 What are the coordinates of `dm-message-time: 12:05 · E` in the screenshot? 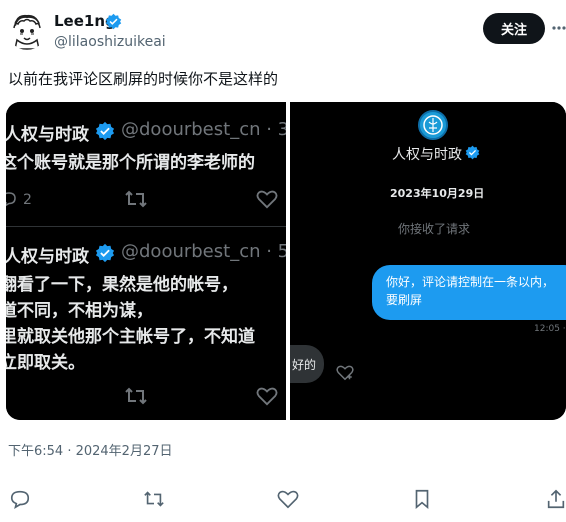 It's located at (550, 329).